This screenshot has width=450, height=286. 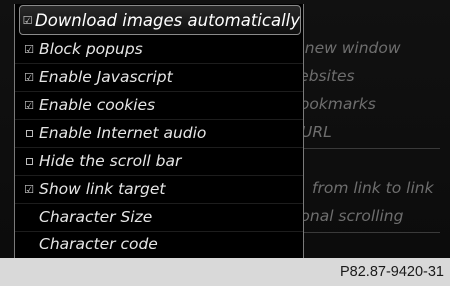 What do you see at coordinates (373, 188) in the screenshot?
I see `background-menu-item: from link to link` at bounding box center [373, 188].